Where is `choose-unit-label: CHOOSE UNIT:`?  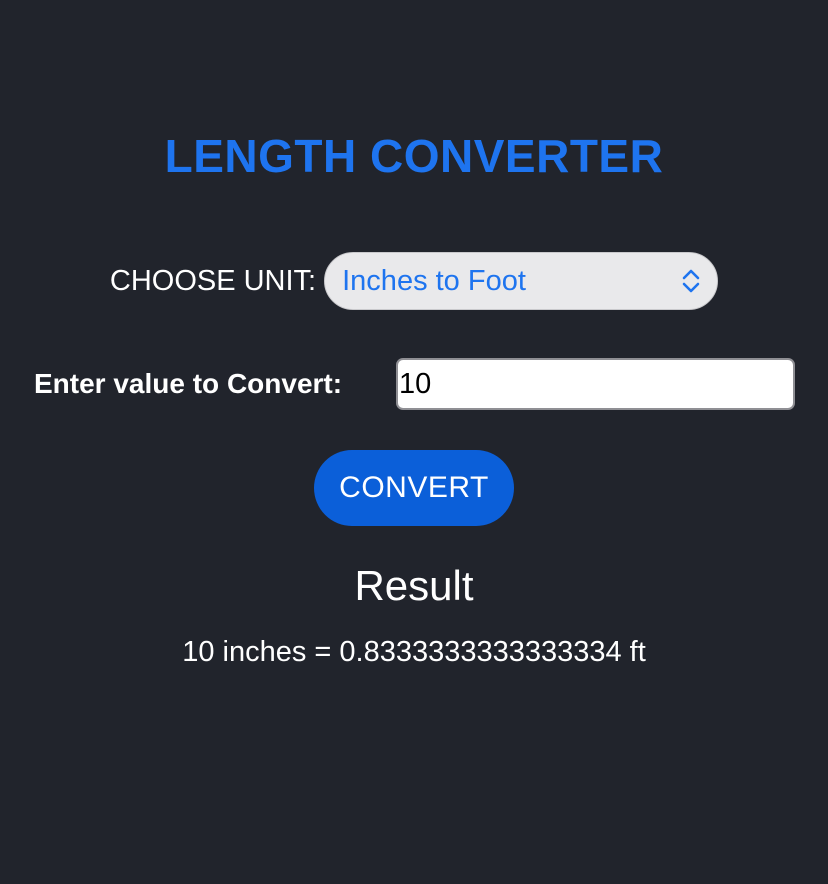
choose-unit-label: CHOOSE UNIT: is located at coordinates (213, 280).